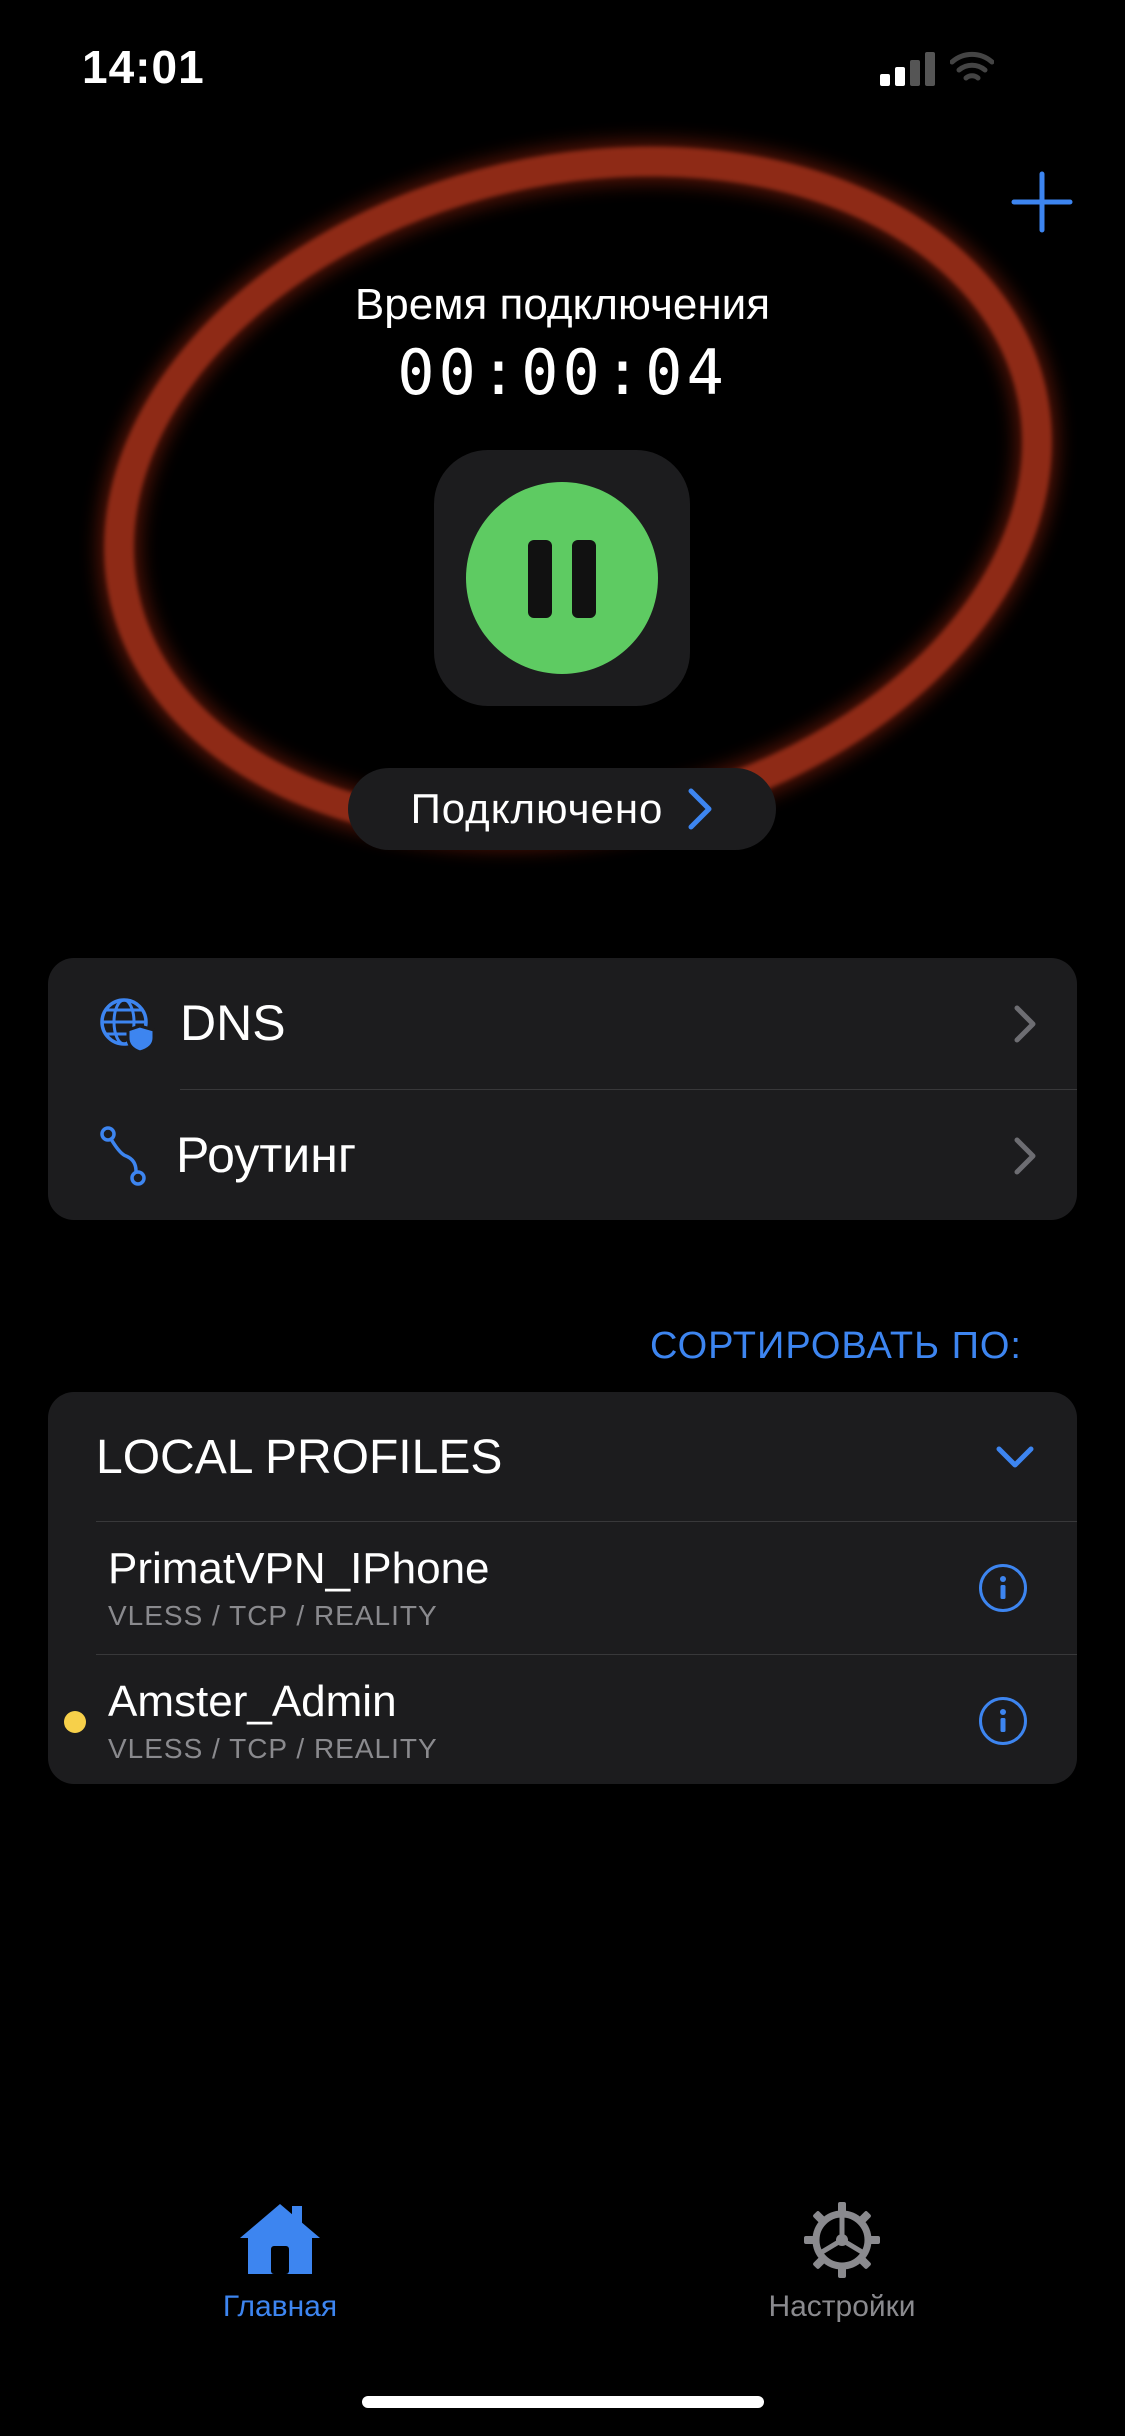 The height and width of the screenshot is (2436, 1125). What do you see at coordinates (562, 1024) in the screenshot?
I see `dns-row: DNS` at bounding box center [562, 1024].